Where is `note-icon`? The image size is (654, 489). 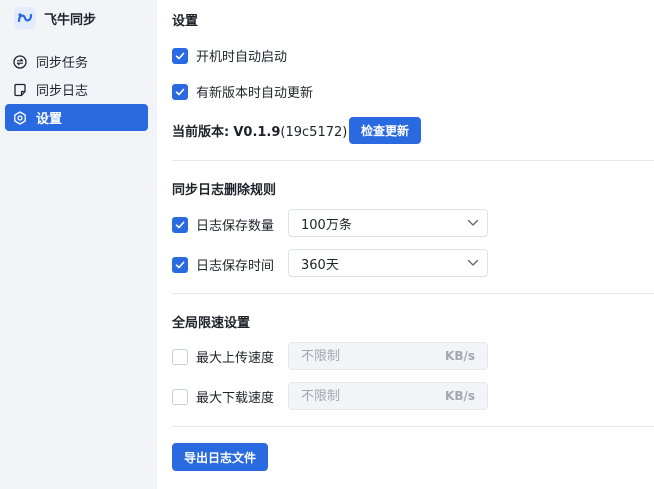 note-icon is located at coordinates (20, 90).